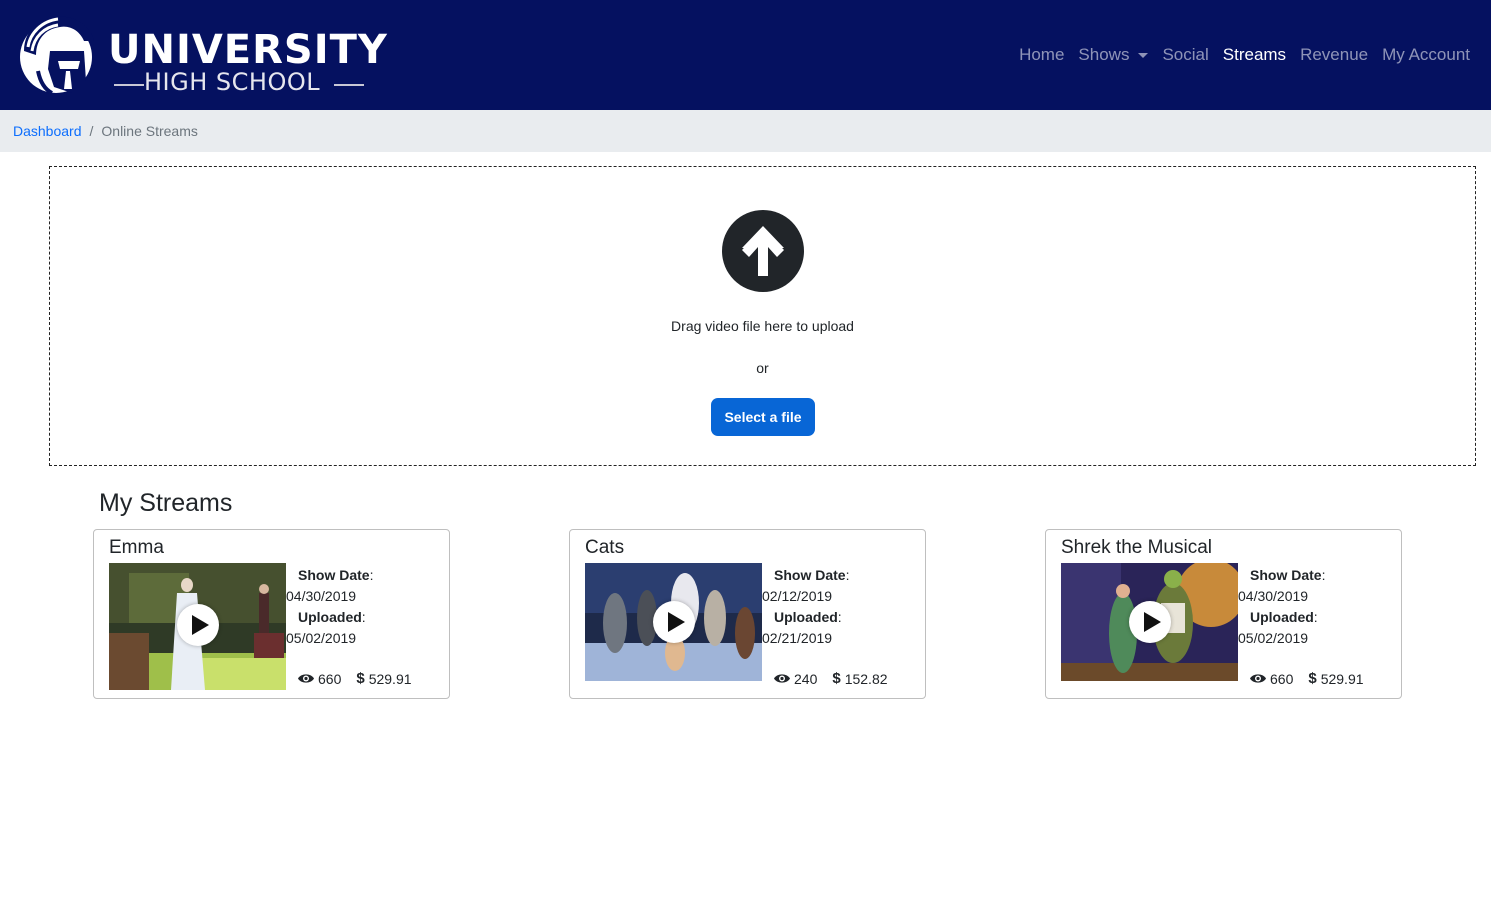 This screenshot has width=1491, height=902. I want to click on nav-shows-dropdown: Shows, so click(1113, 55).